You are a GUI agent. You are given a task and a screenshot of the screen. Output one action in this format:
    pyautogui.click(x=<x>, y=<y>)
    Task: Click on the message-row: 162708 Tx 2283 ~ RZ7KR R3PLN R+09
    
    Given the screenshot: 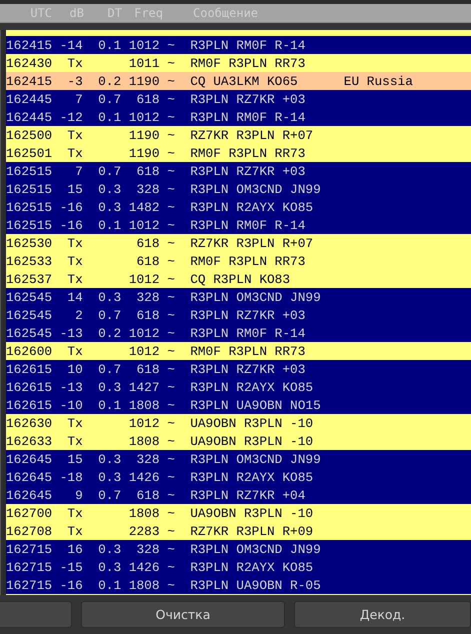 What is the action you would take?
    pyautogui.click(x=238, y=531)
    